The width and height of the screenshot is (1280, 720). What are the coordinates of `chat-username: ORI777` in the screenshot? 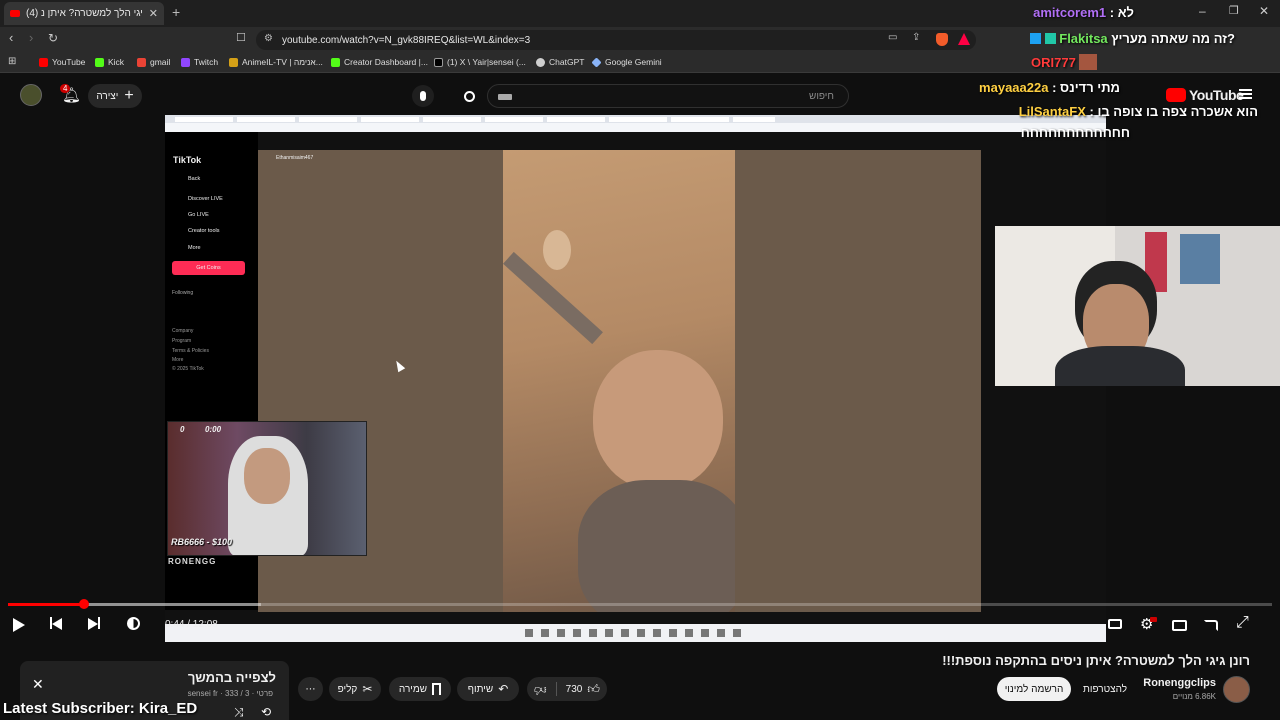 It's located at (1053, 62).